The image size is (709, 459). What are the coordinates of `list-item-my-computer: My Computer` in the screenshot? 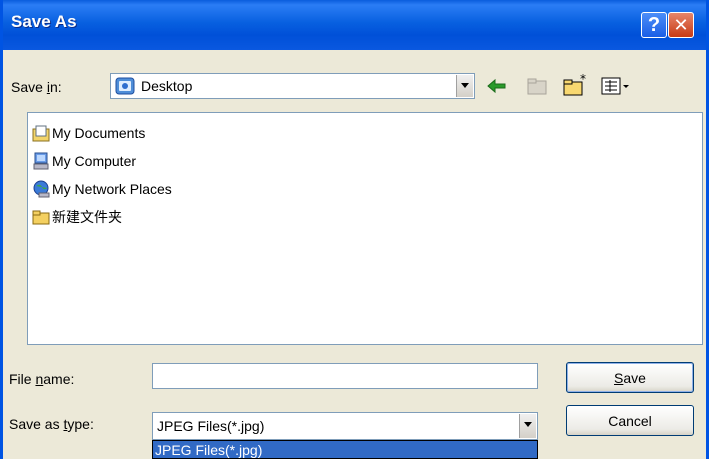 It's located at (84, 161).